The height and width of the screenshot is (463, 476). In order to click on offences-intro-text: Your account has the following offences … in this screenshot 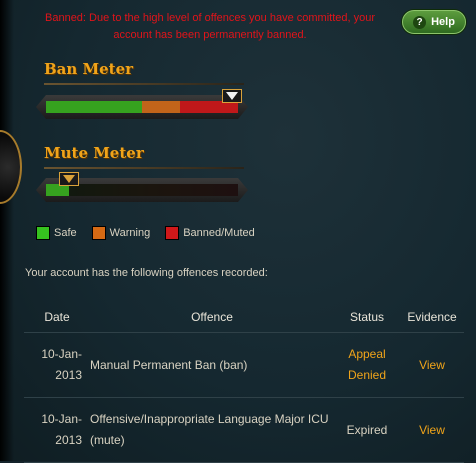, I will do `click(146, 273)`.